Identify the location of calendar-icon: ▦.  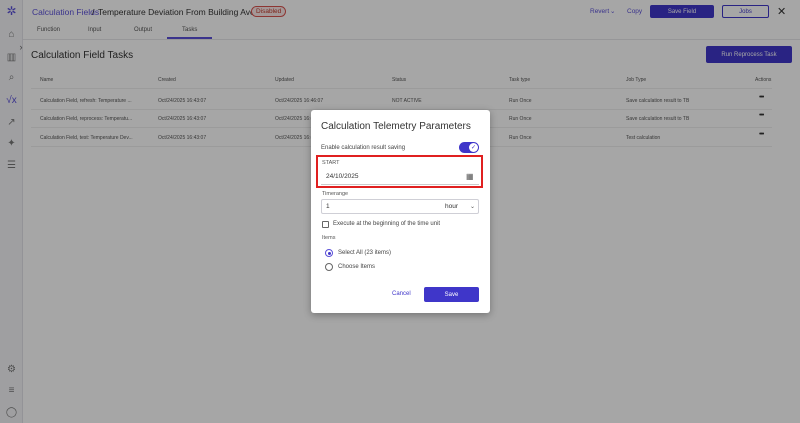
(470, 176).